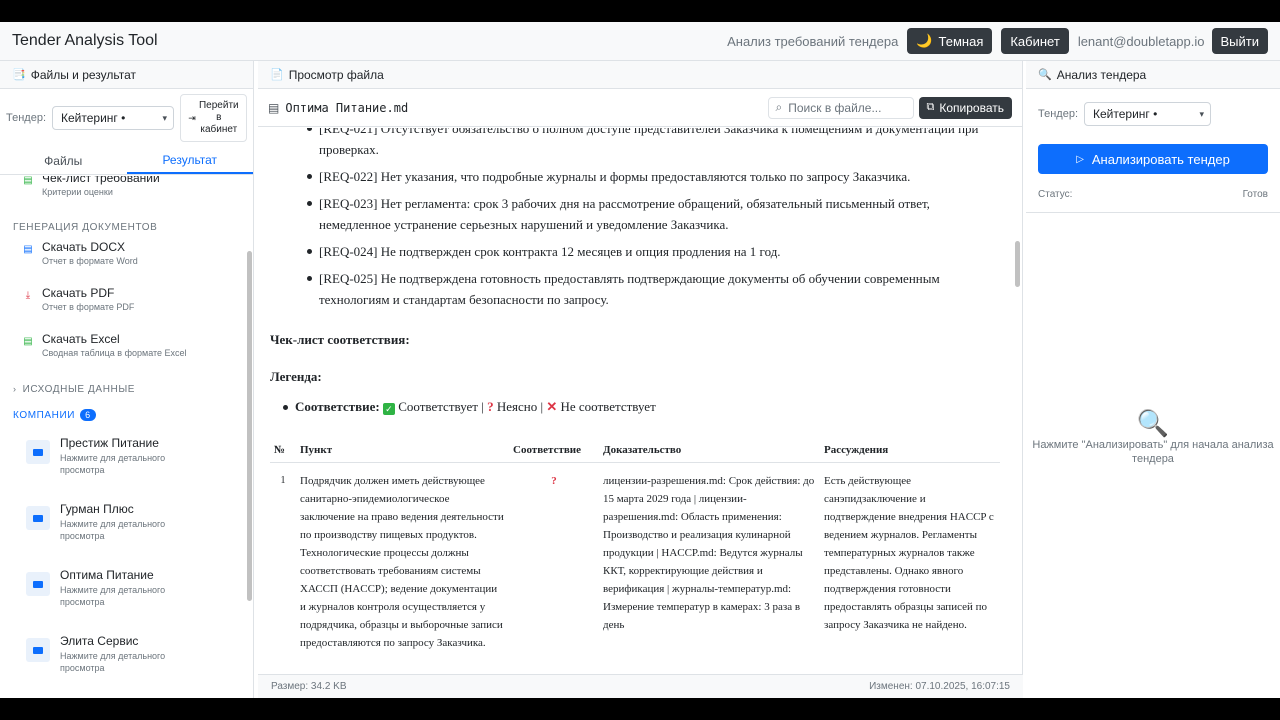 The image size is (1280, 720). I want to click on company-title: Гурман Плюс, so click(97, 509).